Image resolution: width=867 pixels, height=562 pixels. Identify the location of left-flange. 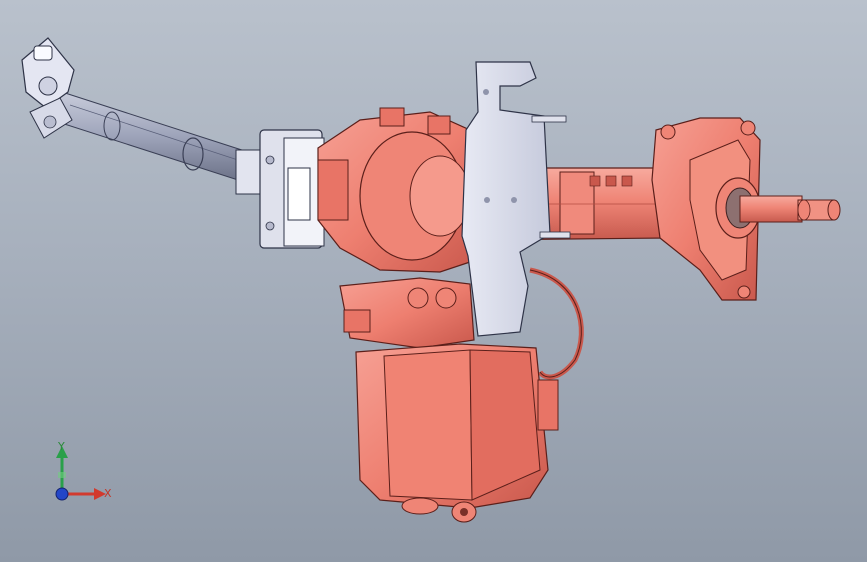
(280, 189).